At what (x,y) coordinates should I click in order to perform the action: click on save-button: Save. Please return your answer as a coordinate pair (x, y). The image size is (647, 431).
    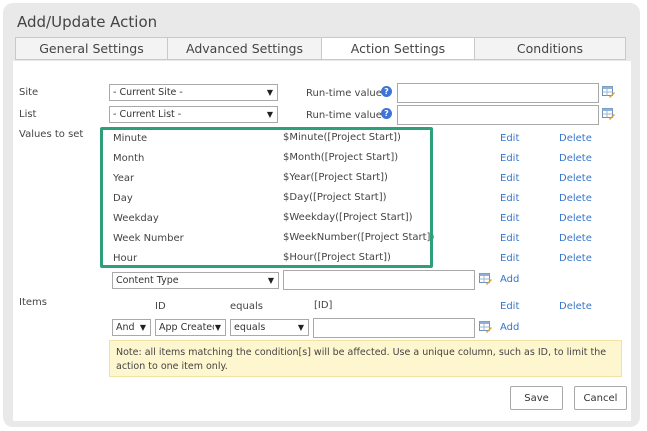
    Looking at the image, I should click on (536, 398).